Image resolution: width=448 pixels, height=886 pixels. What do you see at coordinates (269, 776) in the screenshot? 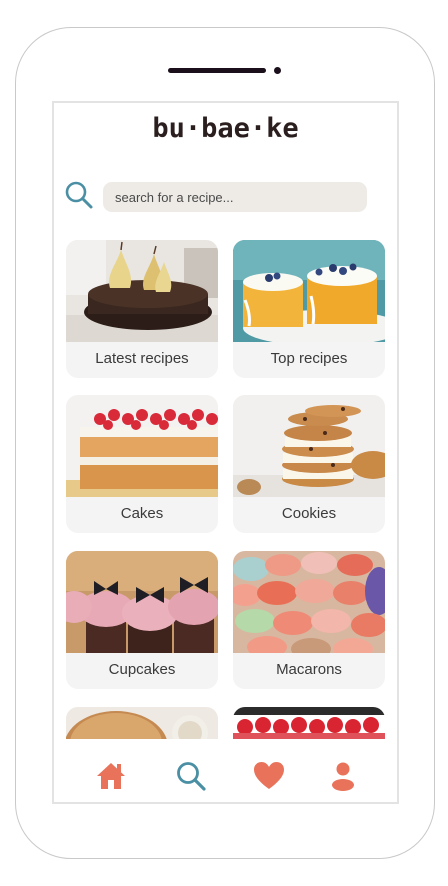
I see `heart-icon` at bounding box center [269, 776].